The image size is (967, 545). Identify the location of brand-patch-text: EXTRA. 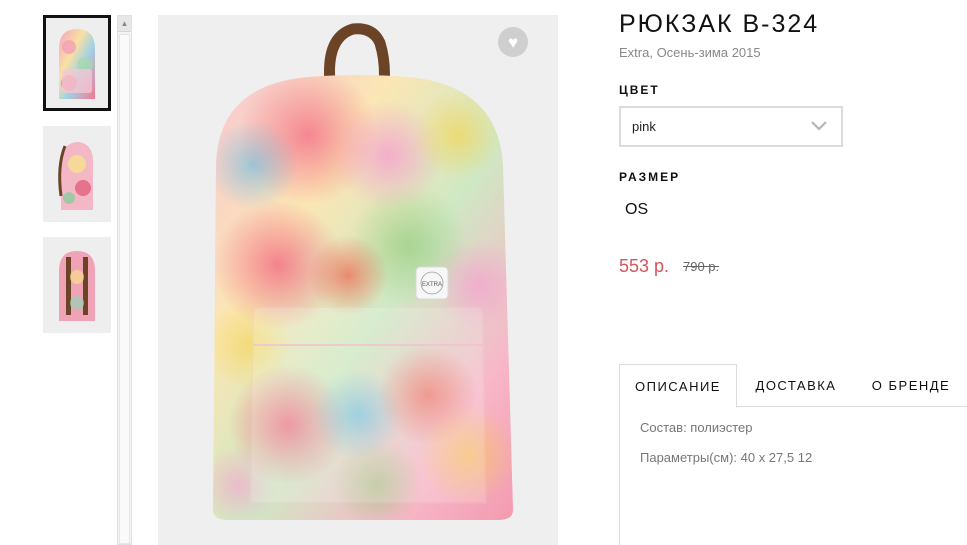
(432, 285).